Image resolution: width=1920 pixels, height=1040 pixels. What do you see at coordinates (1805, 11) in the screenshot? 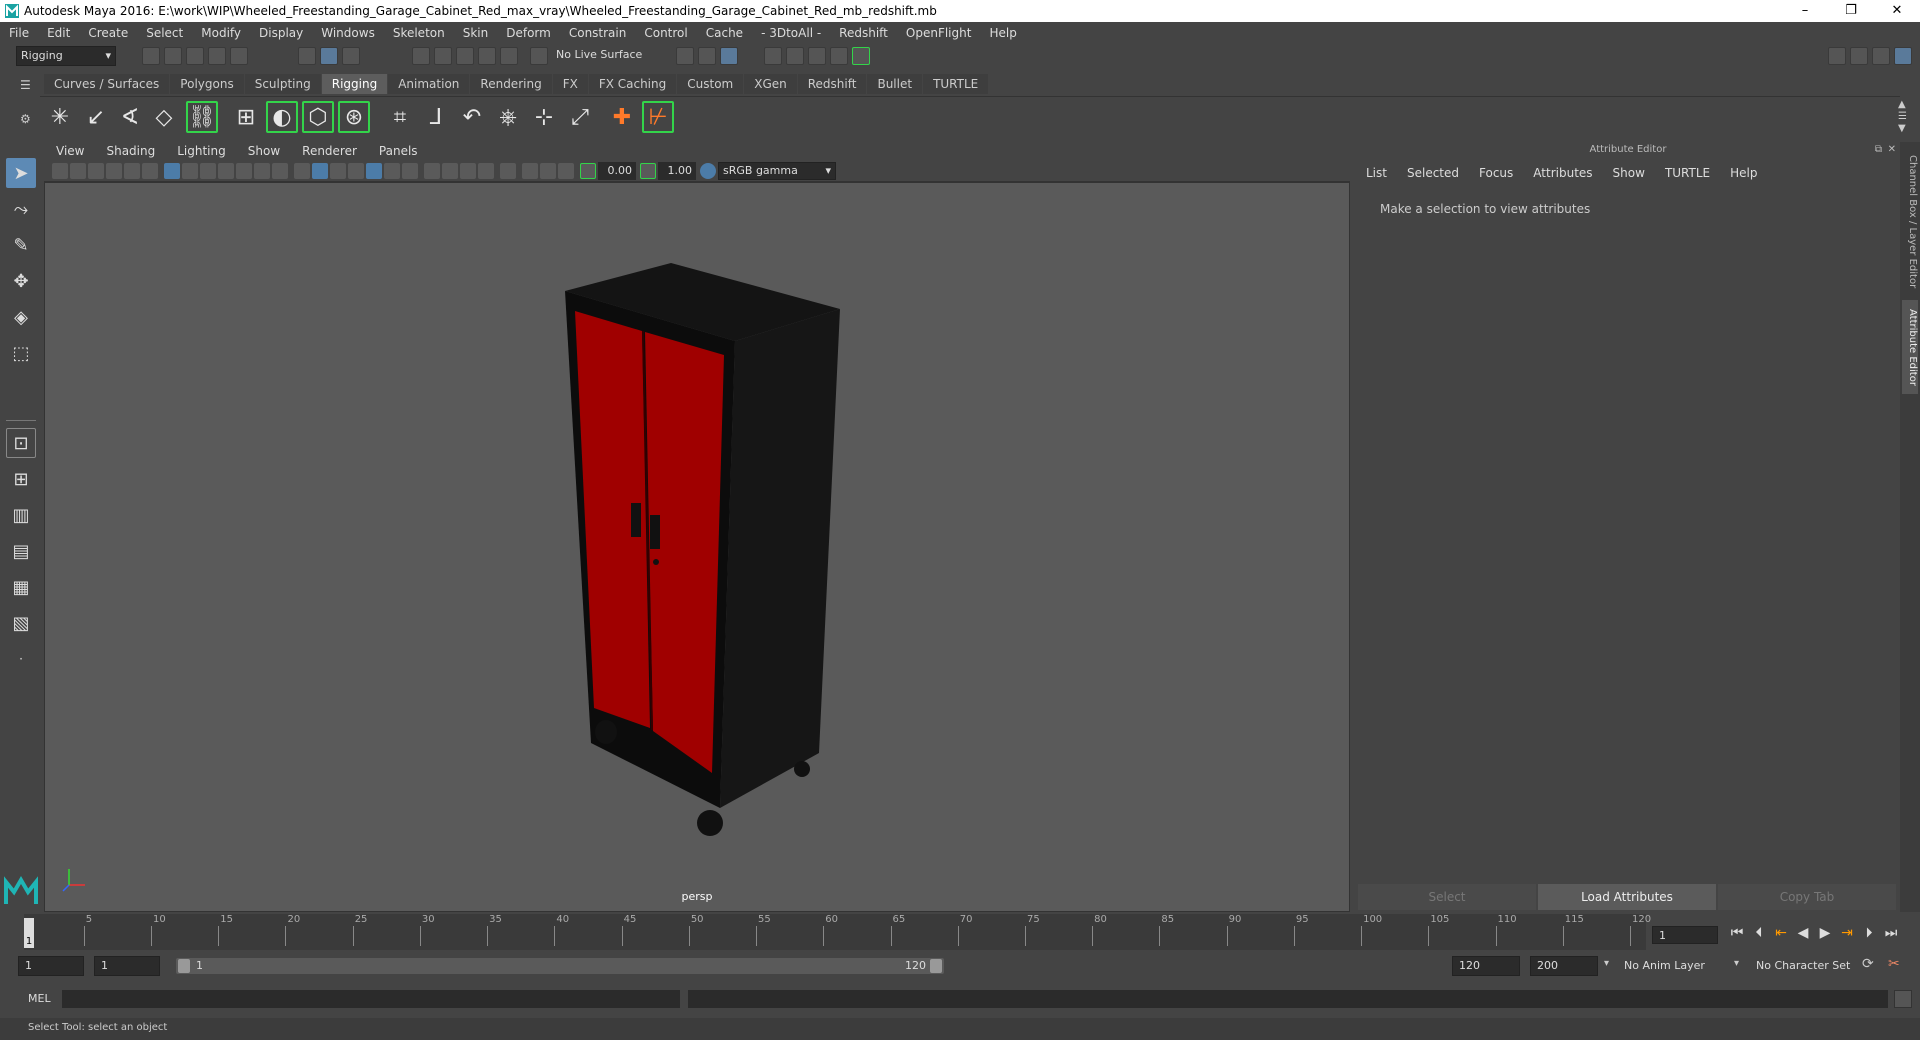
I see `minimize-button: –` at bounding box center [1805, 11].